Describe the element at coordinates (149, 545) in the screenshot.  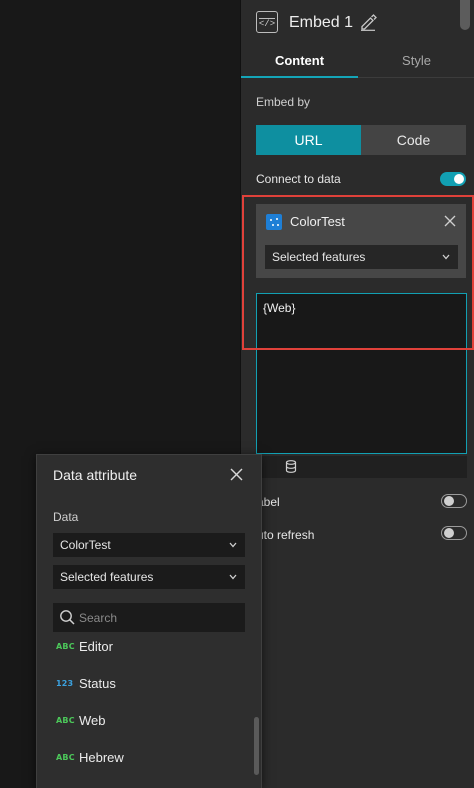
I see `data-source-select: ColorTest` at that location.